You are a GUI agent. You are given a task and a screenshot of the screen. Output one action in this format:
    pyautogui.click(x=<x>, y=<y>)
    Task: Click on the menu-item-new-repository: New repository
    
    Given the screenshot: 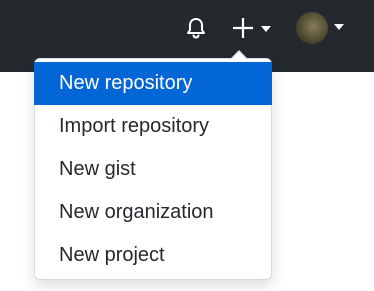 What is the action you would take?
    pyautogui.click(x=153, y=83)
    